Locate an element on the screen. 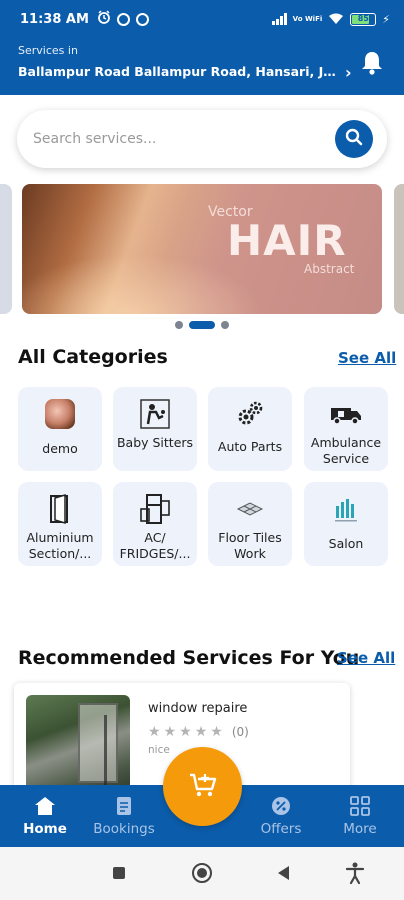 This screenshot has height=900, width=404. status-bar: 11:38 AM Vo WiFi 85 ⚡ is located at coordinates (202, 19).